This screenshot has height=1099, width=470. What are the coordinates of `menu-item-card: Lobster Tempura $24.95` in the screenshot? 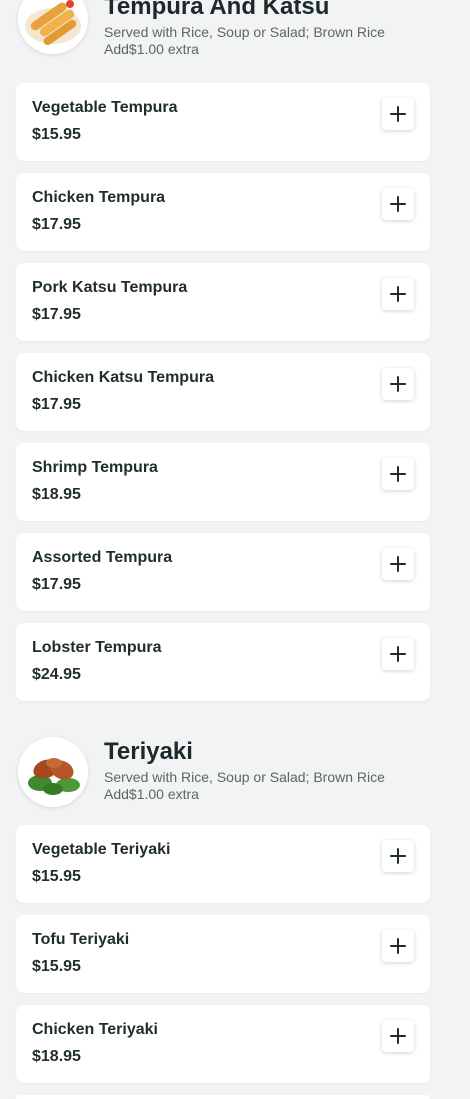 It's located at (223, 662).